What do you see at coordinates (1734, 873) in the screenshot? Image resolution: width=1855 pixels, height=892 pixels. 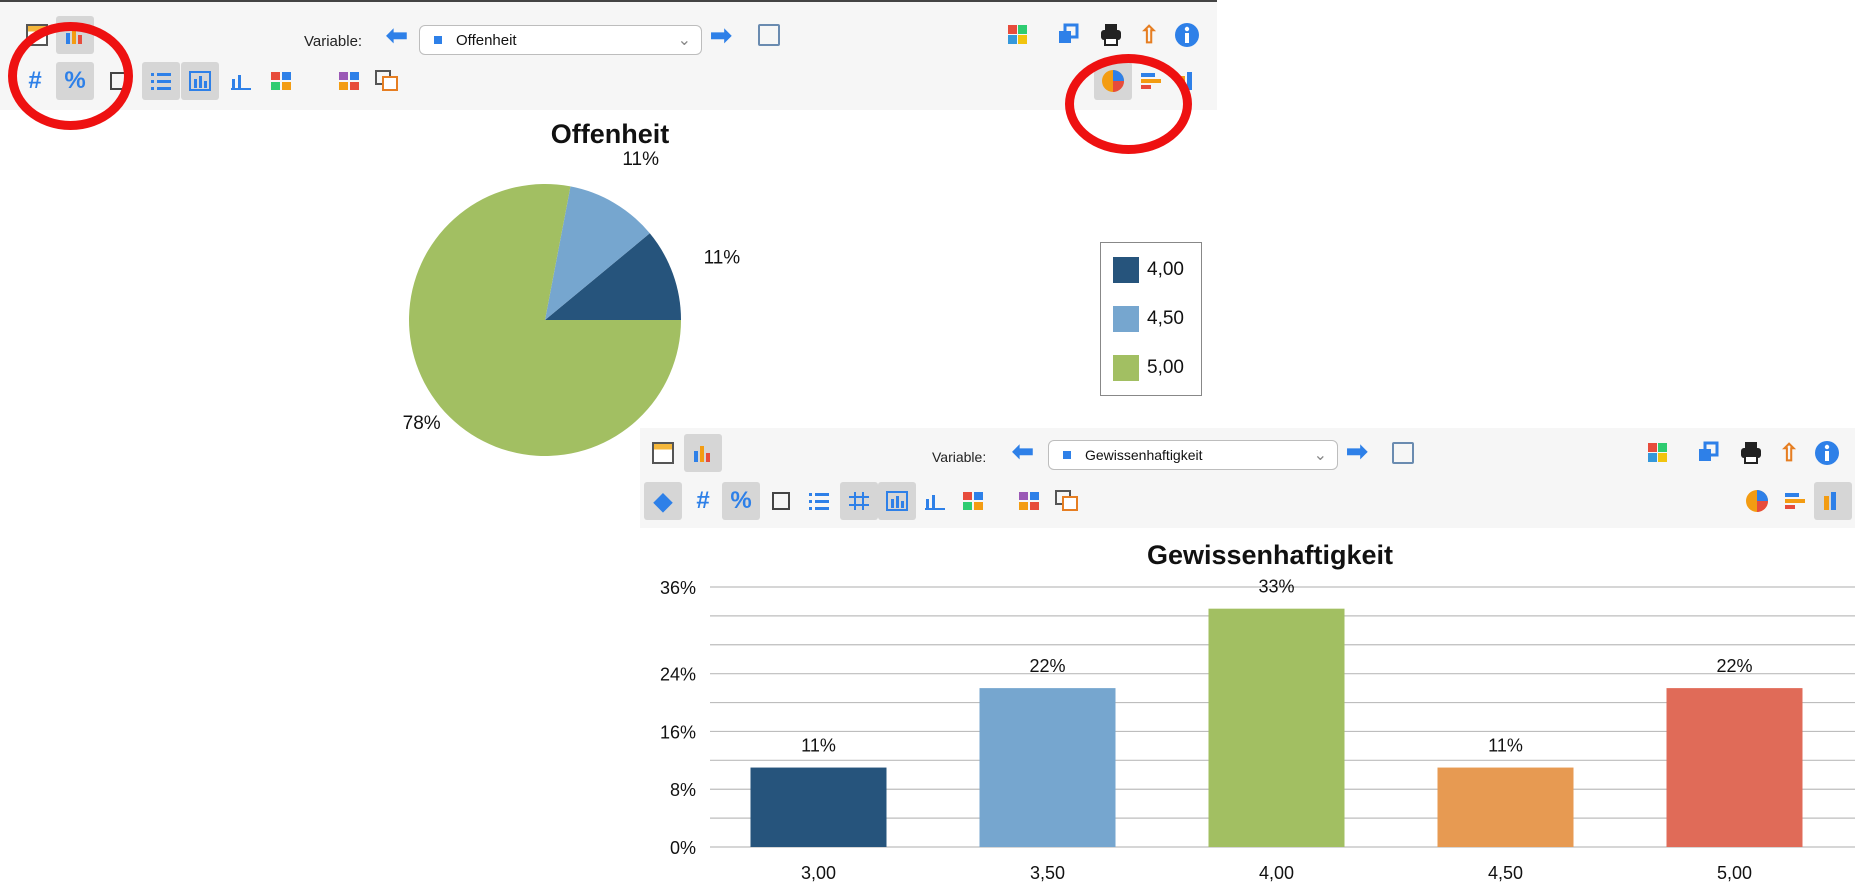 I see `x-tick-label: 5,00` at bounding box center [1734, 873].